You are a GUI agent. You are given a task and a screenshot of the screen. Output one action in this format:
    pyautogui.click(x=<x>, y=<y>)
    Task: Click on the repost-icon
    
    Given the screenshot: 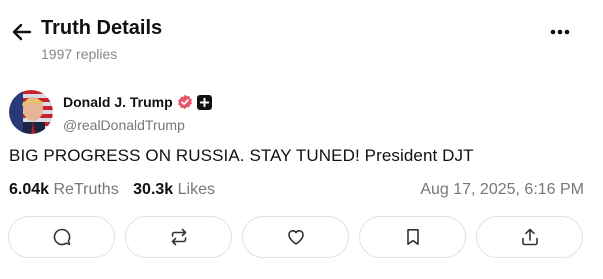 What is the action you would take?
    pyautogui.click(x=178, y=237)
    